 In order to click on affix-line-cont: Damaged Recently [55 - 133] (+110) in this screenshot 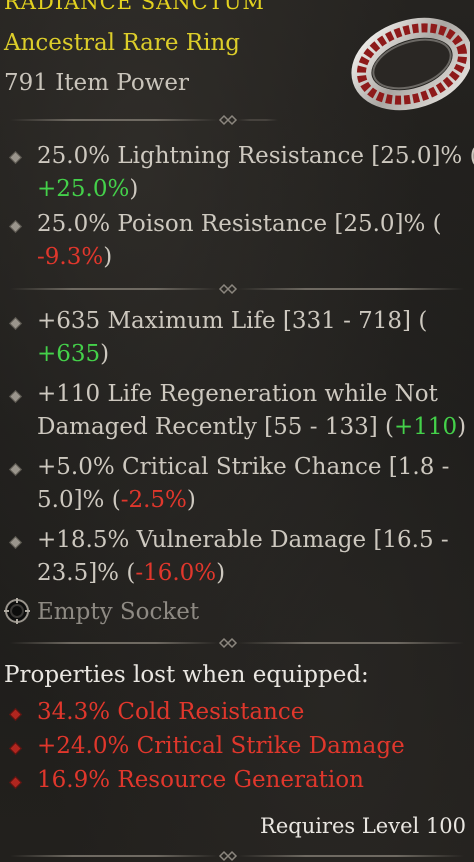, I will do `click(251, 427)`.